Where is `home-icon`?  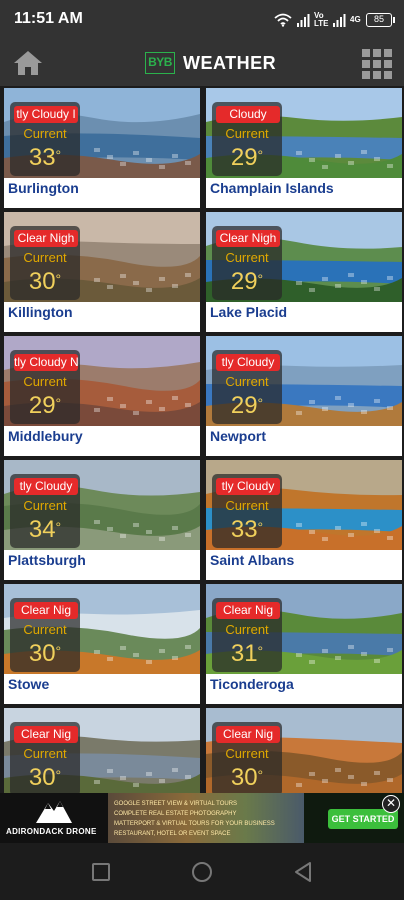 home-icon is located at coordinates (28, 63).